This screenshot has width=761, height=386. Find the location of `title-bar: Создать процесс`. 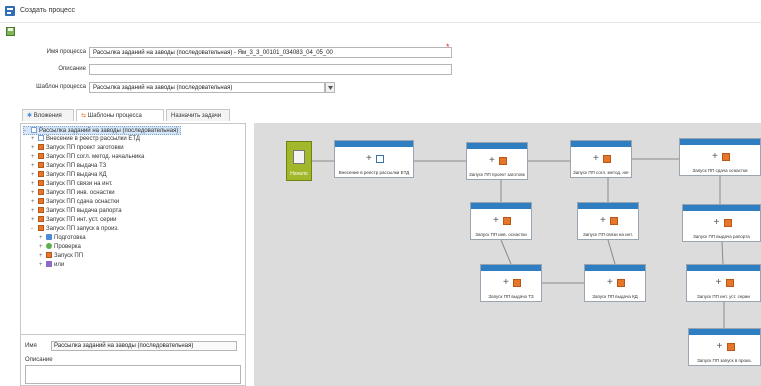

title-bar: Создать процесс is located at coordinates (380, 11).